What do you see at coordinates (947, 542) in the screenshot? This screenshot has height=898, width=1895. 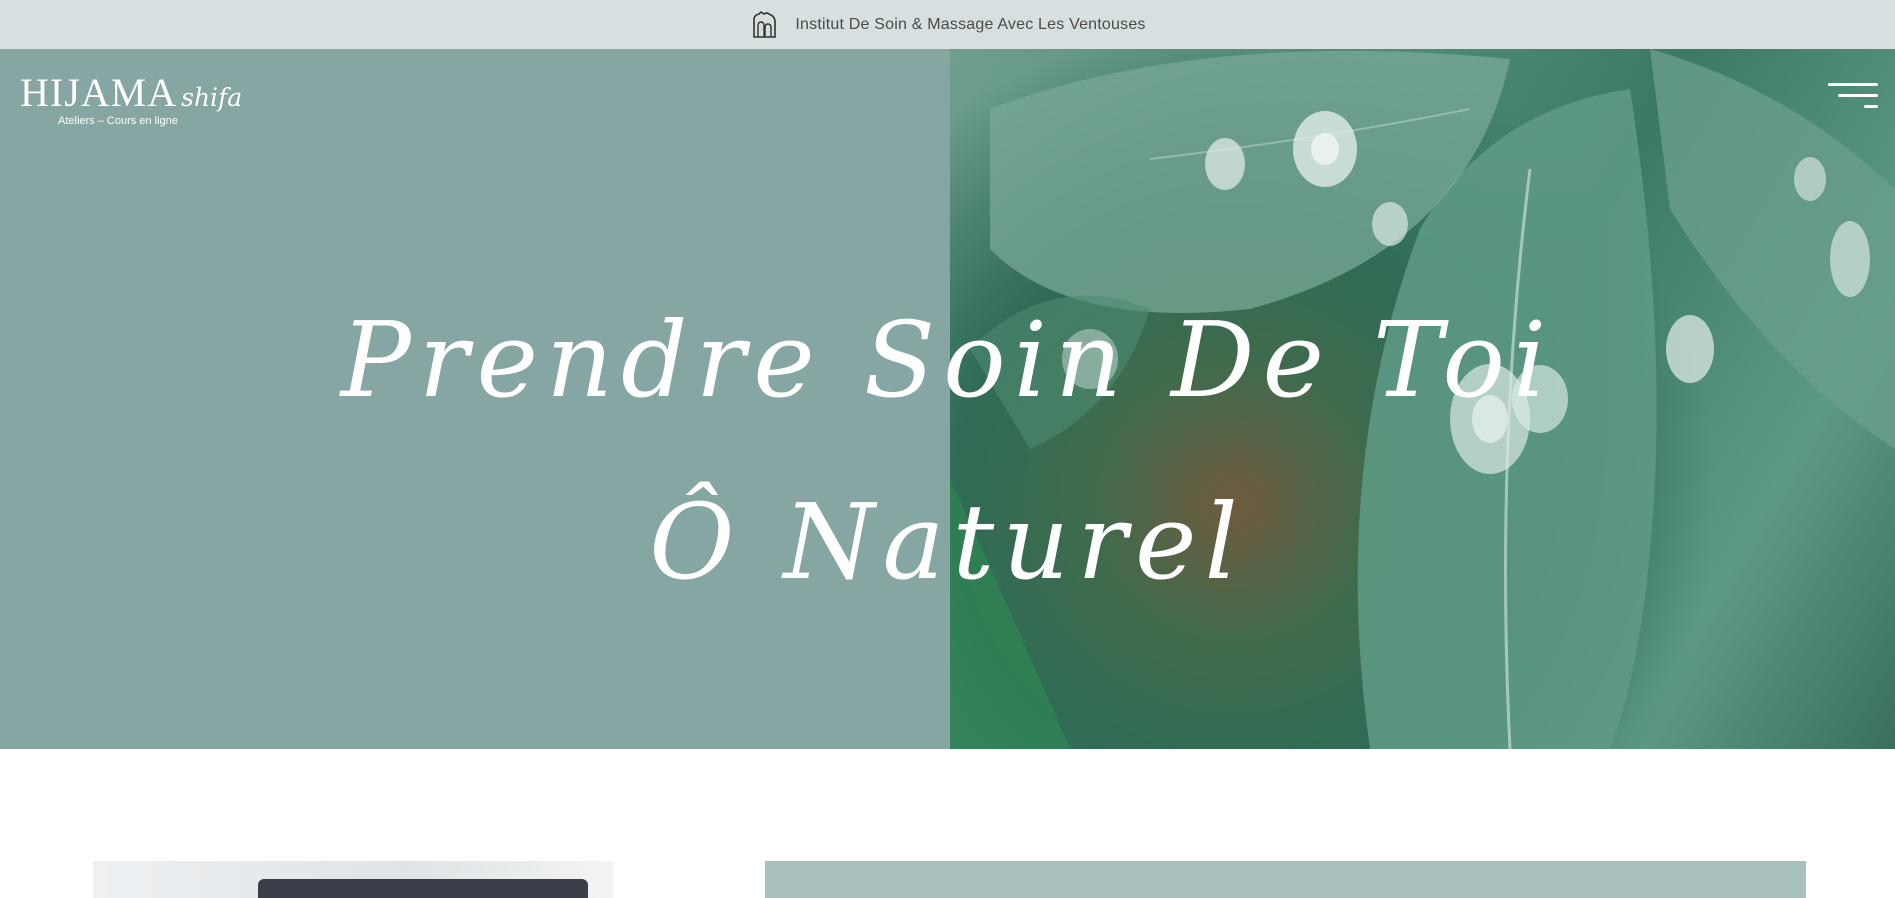 I see `hero-headline-line2: Ô Naturel` at bounding box center [947, 542].